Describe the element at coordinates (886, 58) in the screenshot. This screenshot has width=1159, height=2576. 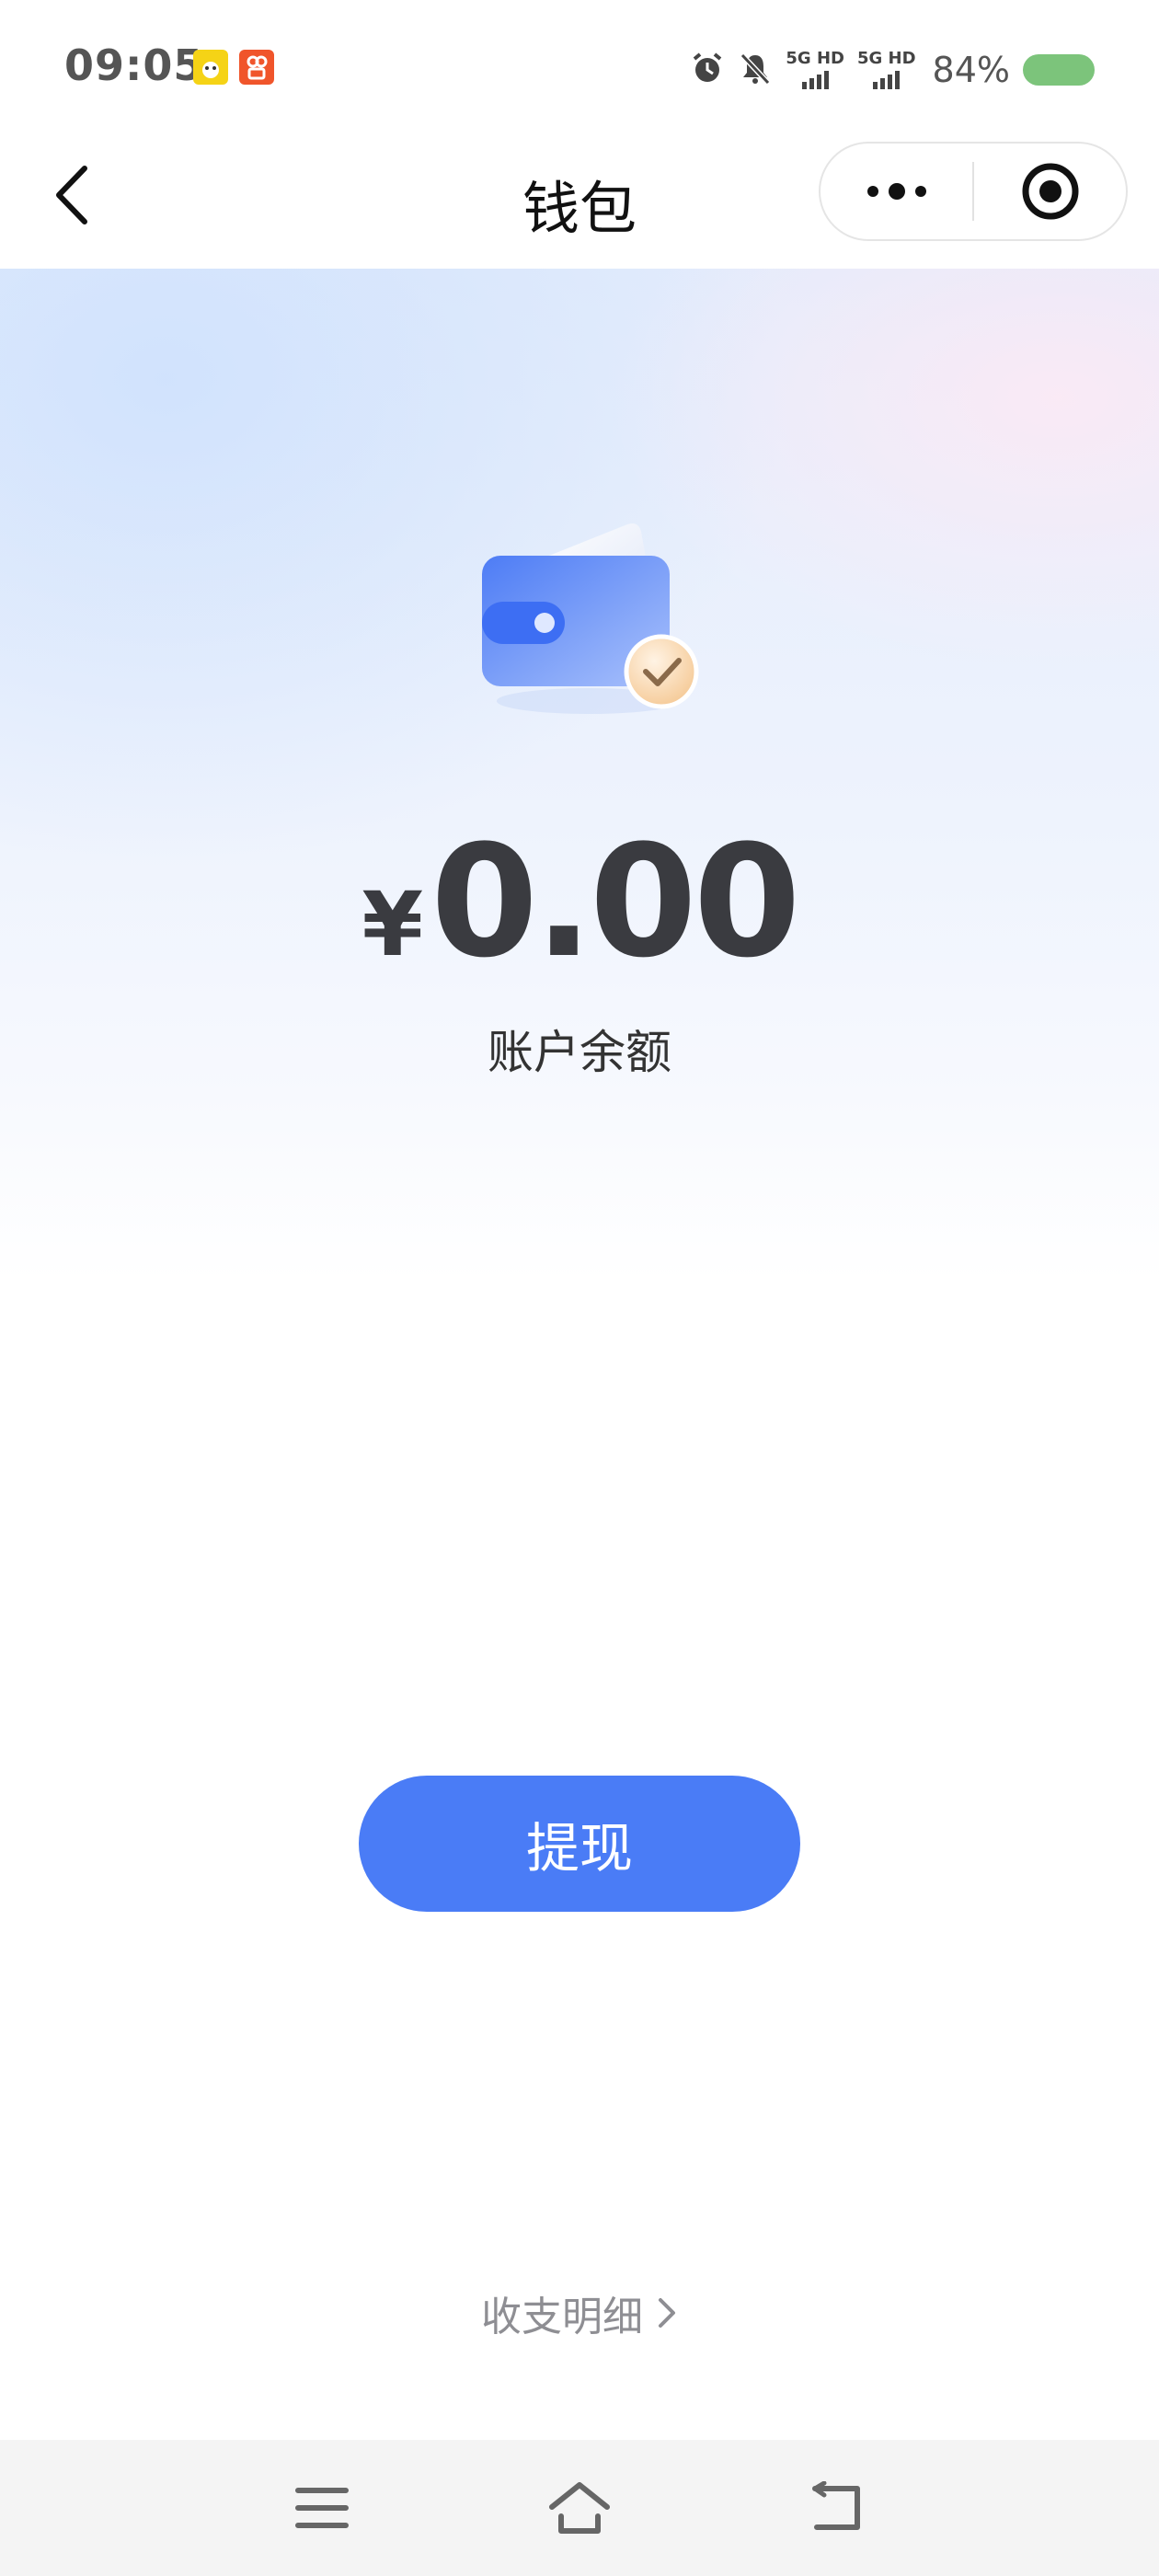
I see `sim2-label: 5G HD` at that location.